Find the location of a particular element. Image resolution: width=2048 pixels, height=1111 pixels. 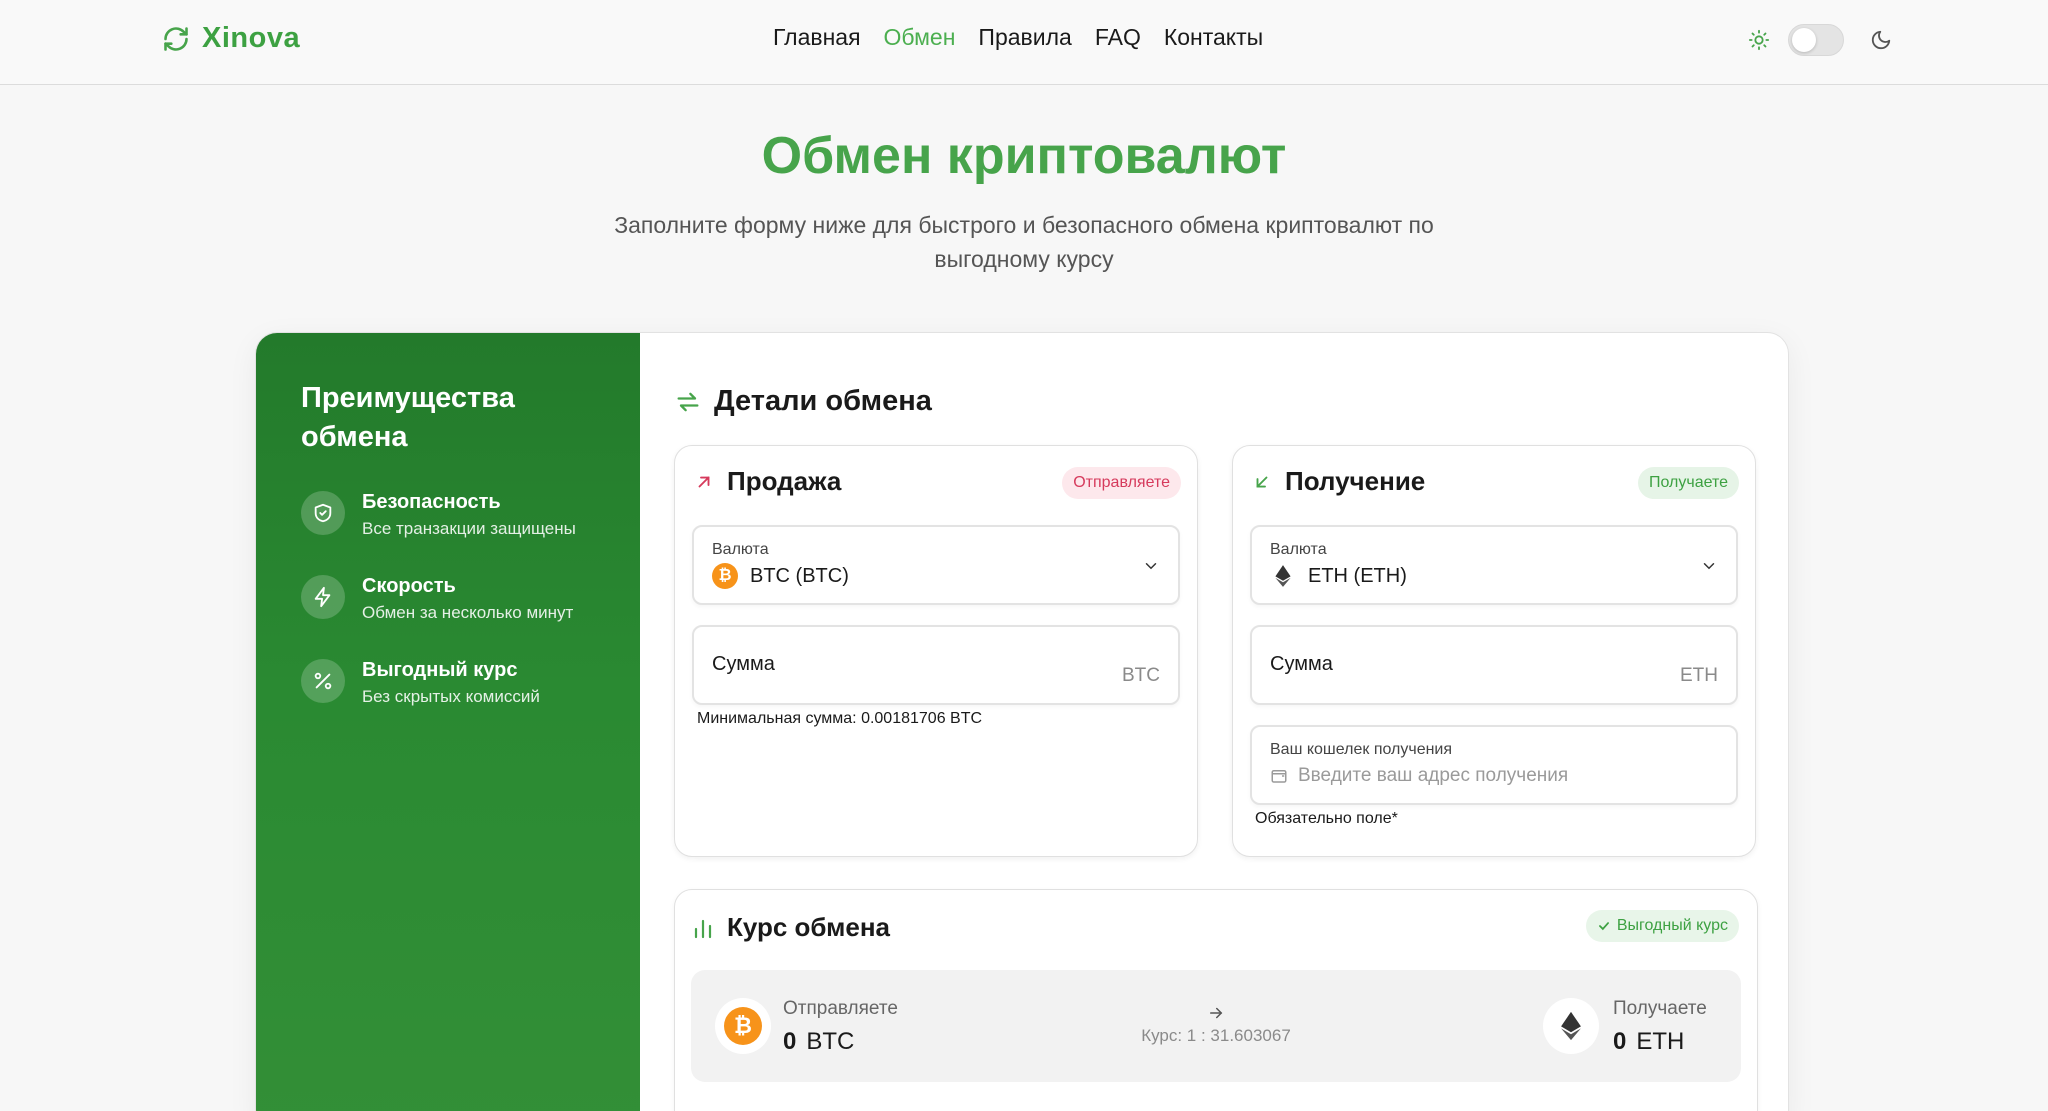

currency-value: ETH (ETH) is located at coordinates (1357, 575).